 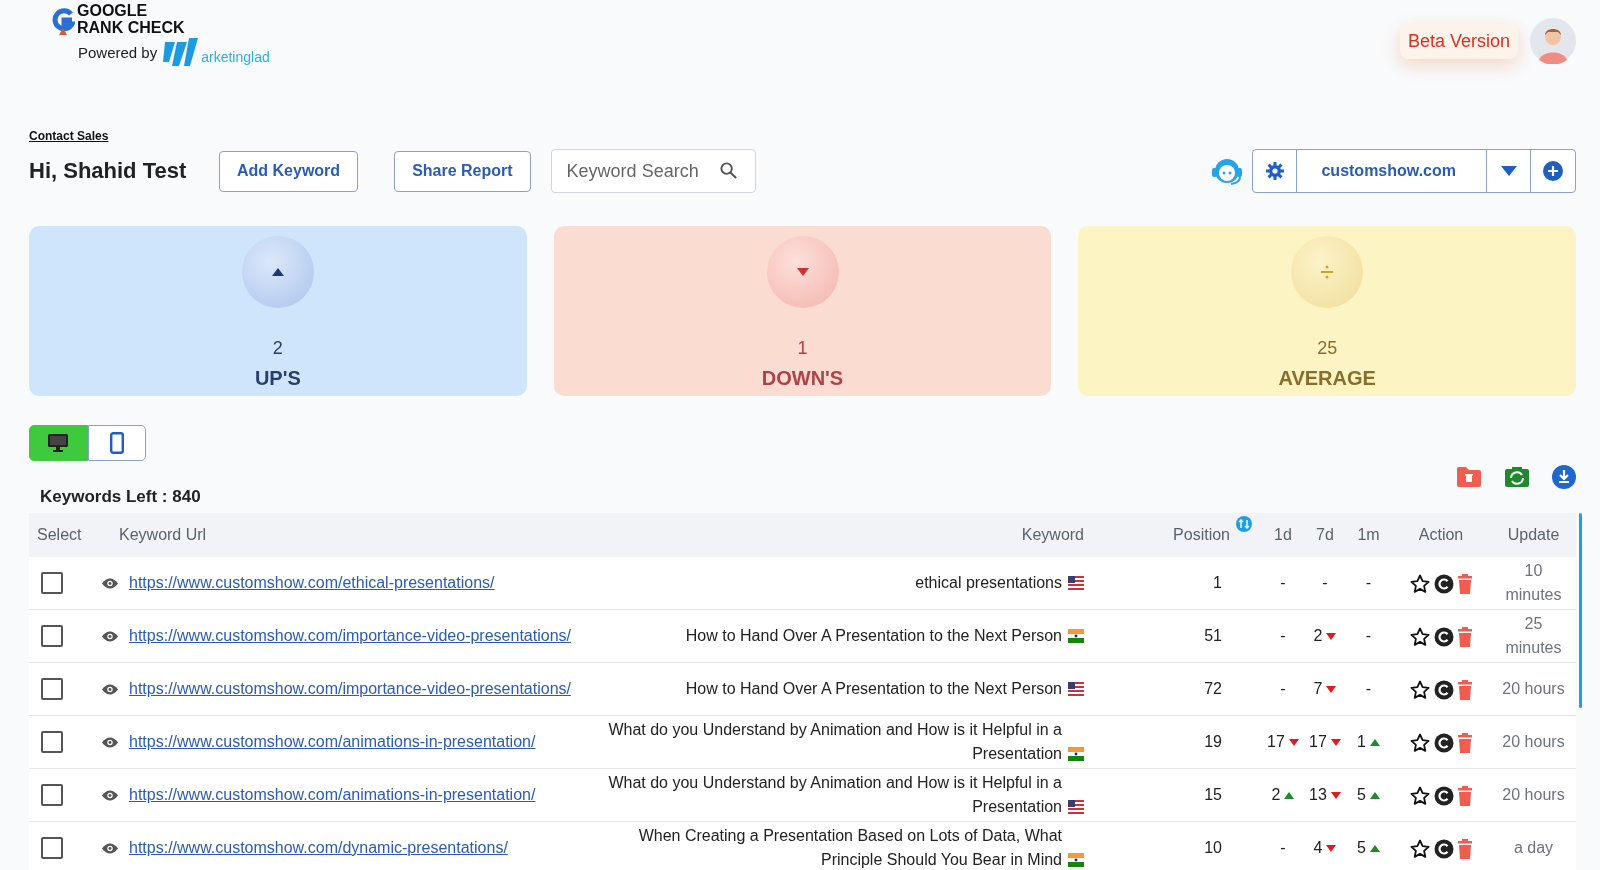 I want to click on change-value: 7, so click(x=1318, y=689).